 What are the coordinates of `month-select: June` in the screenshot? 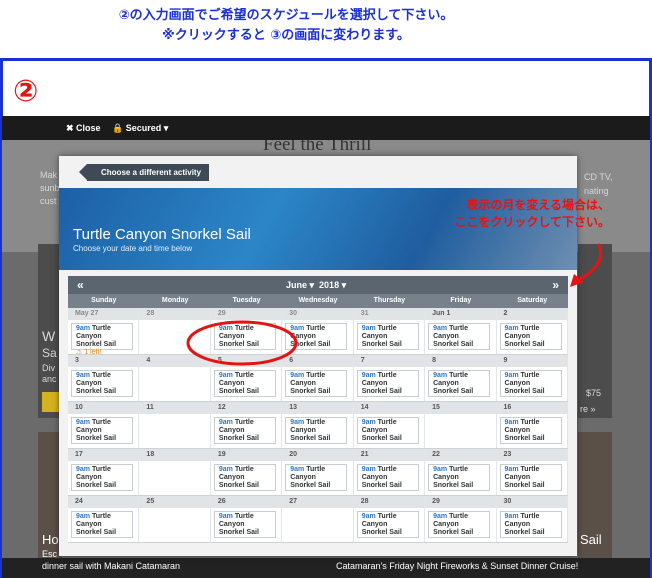 It's located at (296, 285).